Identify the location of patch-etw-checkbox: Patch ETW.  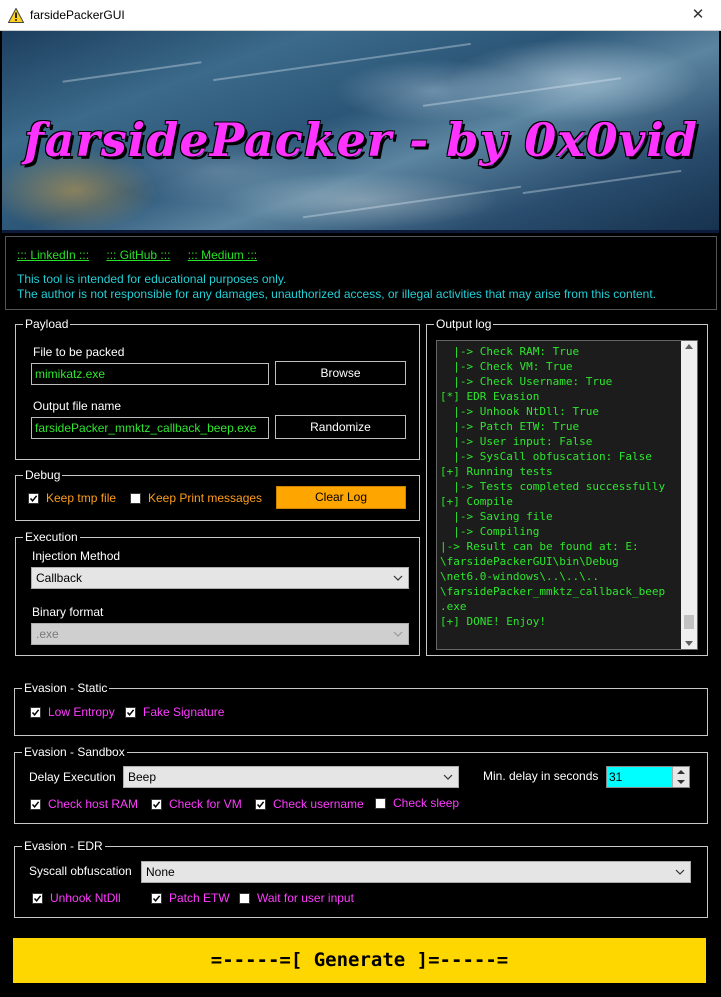
(190, 898).